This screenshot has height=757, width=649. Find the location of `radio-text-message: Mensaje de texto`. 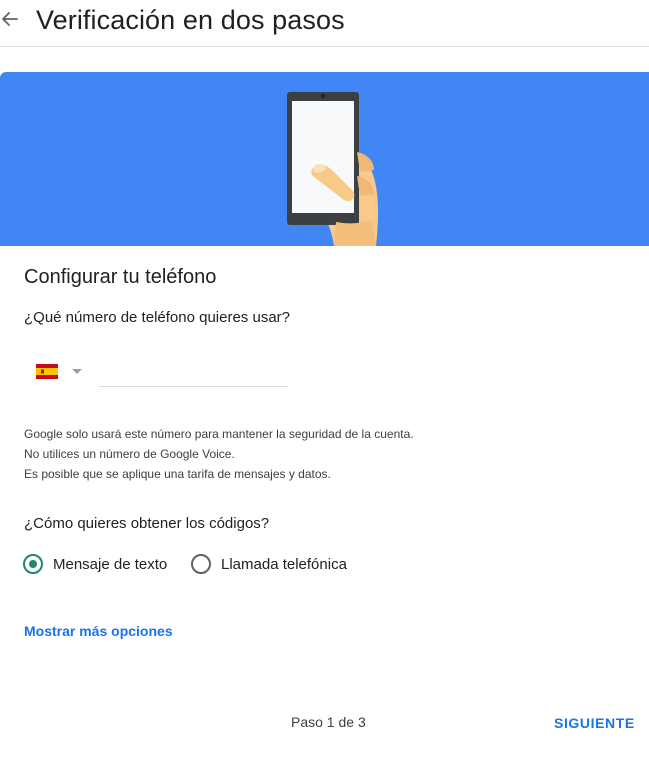

radio-text-message: Mensaje de texto is located at coordinates (95, 564).